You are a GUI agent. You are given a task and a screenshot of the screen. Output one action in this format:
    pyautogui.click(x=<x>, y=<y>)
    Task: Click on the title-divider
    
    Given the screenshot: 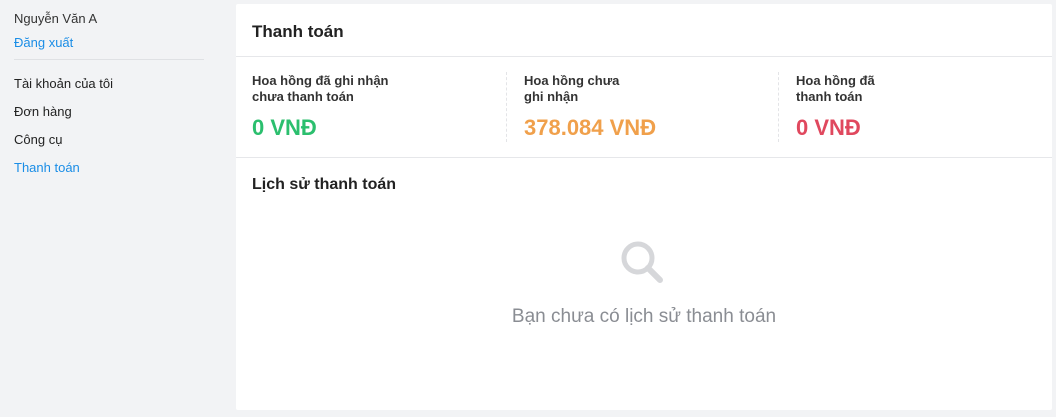 What is the action you would take?
    pyautogui.click(x=644, y=56)
    